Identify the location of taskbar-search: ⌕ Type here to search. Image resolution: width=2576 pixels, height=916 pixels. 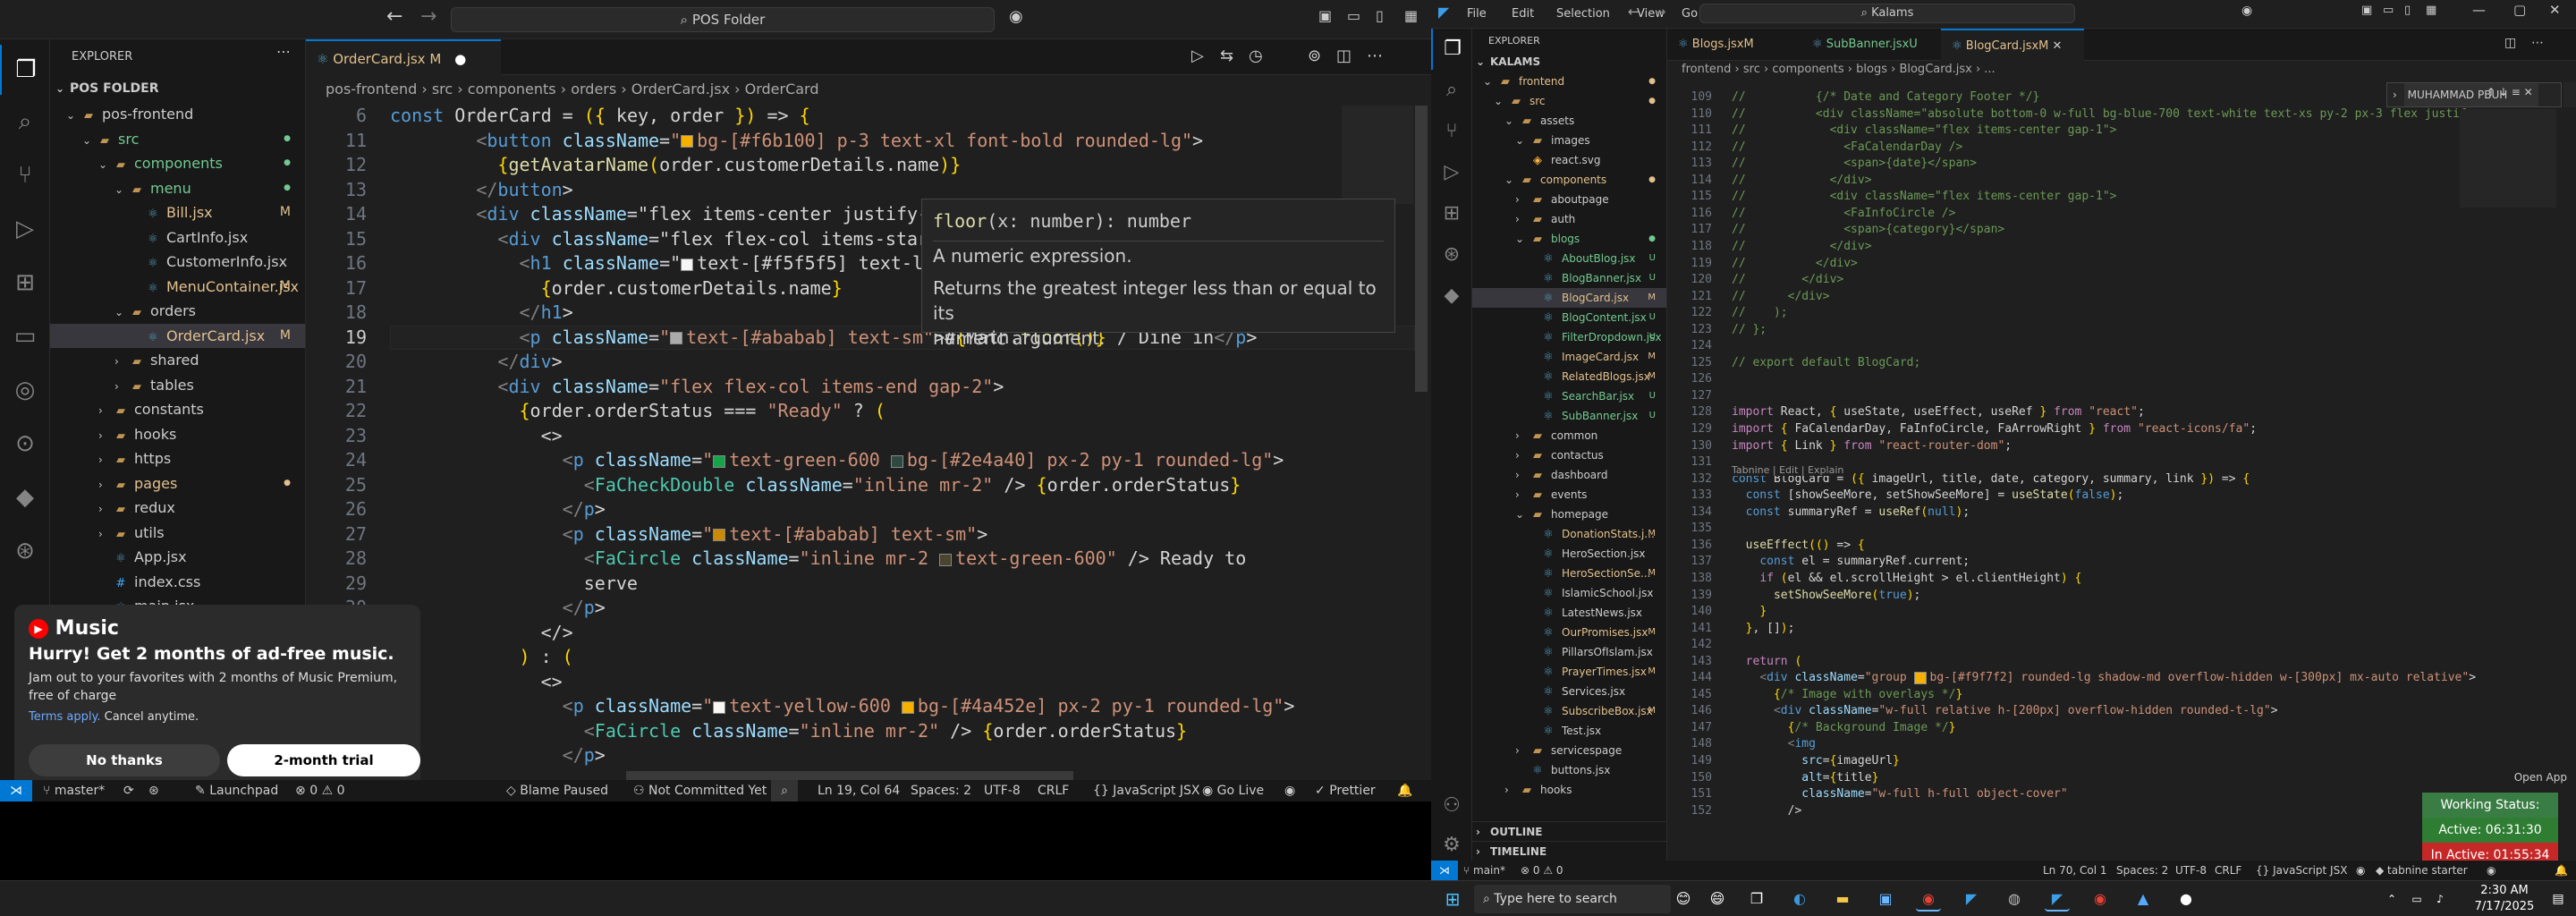
(1572, 899).